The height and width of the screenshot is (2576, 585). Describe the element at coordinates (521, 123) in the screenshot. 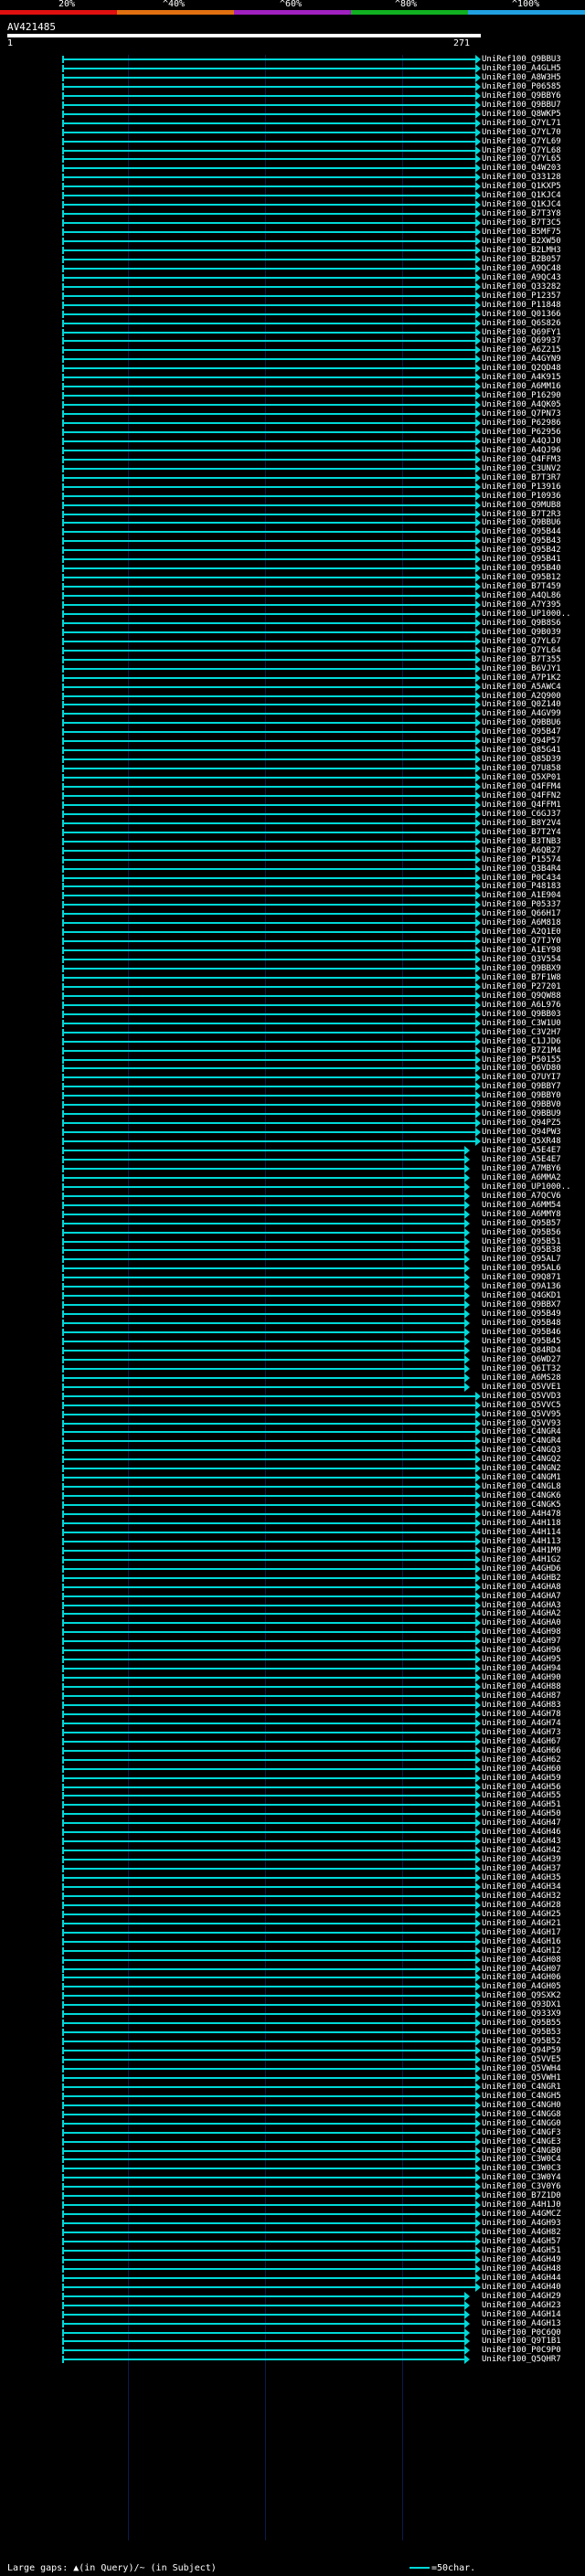

I see `hit-label: UniRef100_Q7YL71` at that location.